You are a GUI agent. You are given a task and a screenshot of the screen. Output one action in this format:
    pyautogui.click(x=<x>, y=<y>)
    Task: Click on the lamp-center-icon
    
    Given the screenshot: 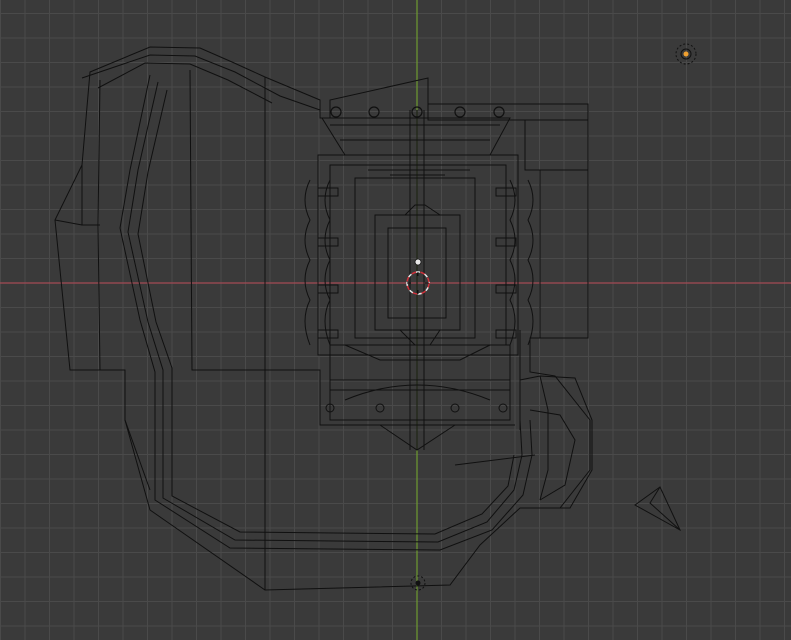 What is the action you would take?
    pyautogui.click(x=686, y=54)
    